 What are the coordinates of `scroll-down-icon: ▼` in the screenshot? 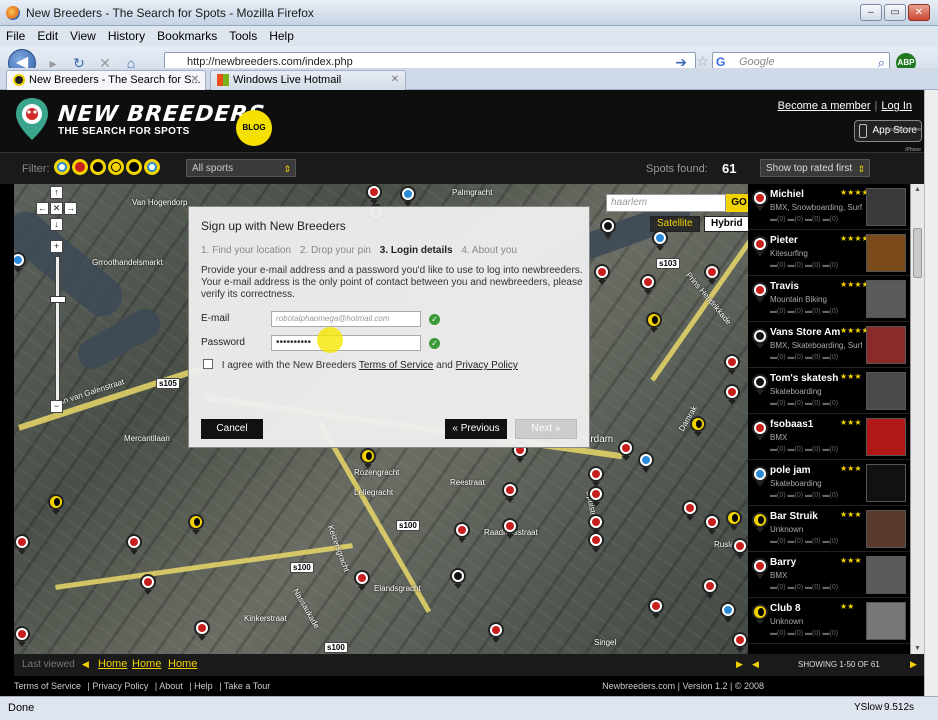 It's located at (917, 648).